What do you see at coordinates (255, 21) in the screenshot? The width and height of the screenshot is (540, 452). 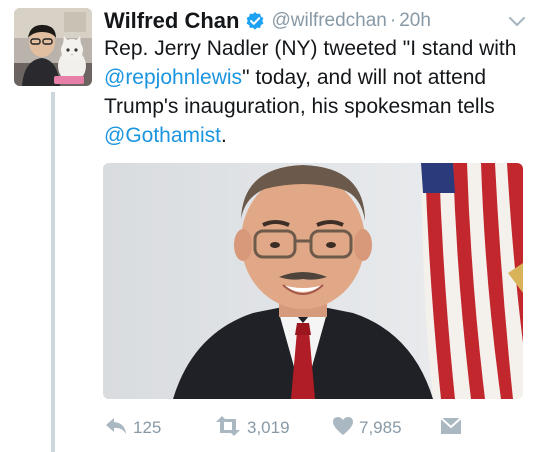 I see `verified-badge-icon` at bounding box center [255, 21].